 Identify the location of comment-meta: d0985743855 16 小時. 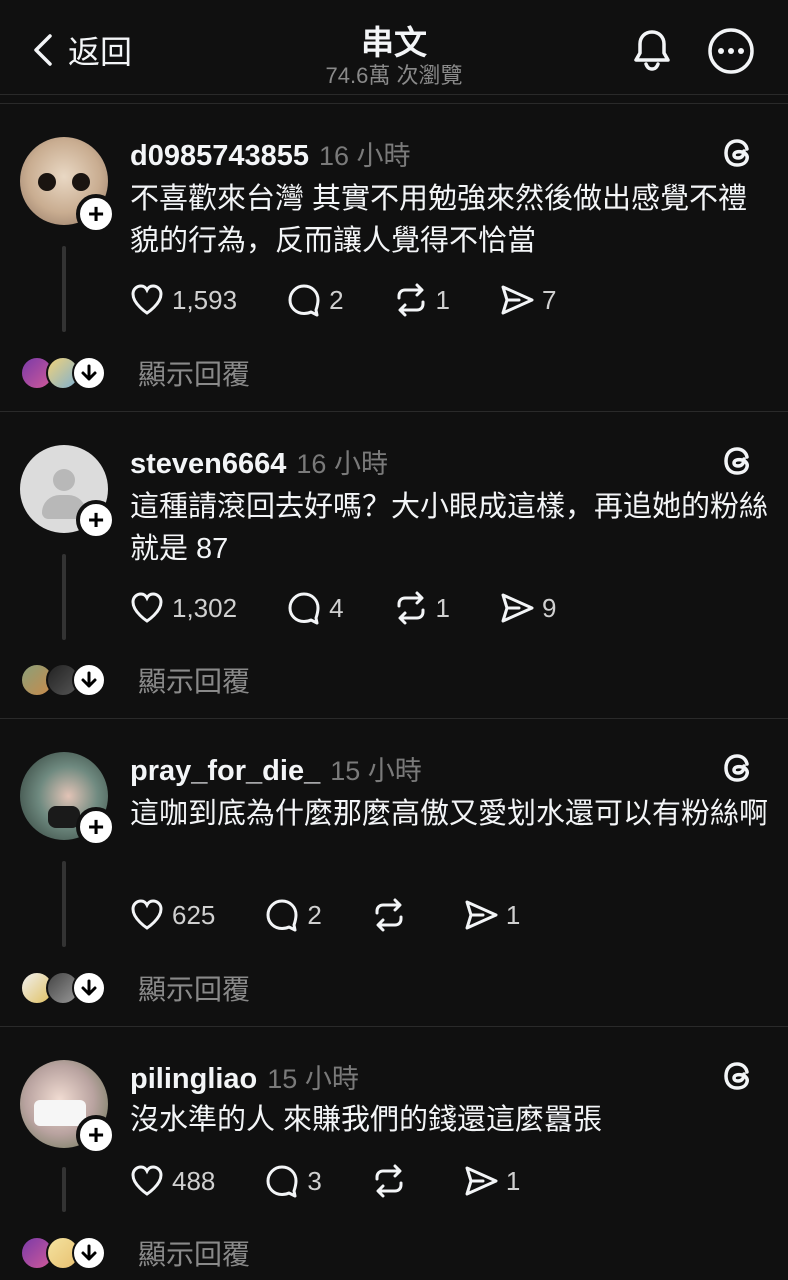
(270, 153).